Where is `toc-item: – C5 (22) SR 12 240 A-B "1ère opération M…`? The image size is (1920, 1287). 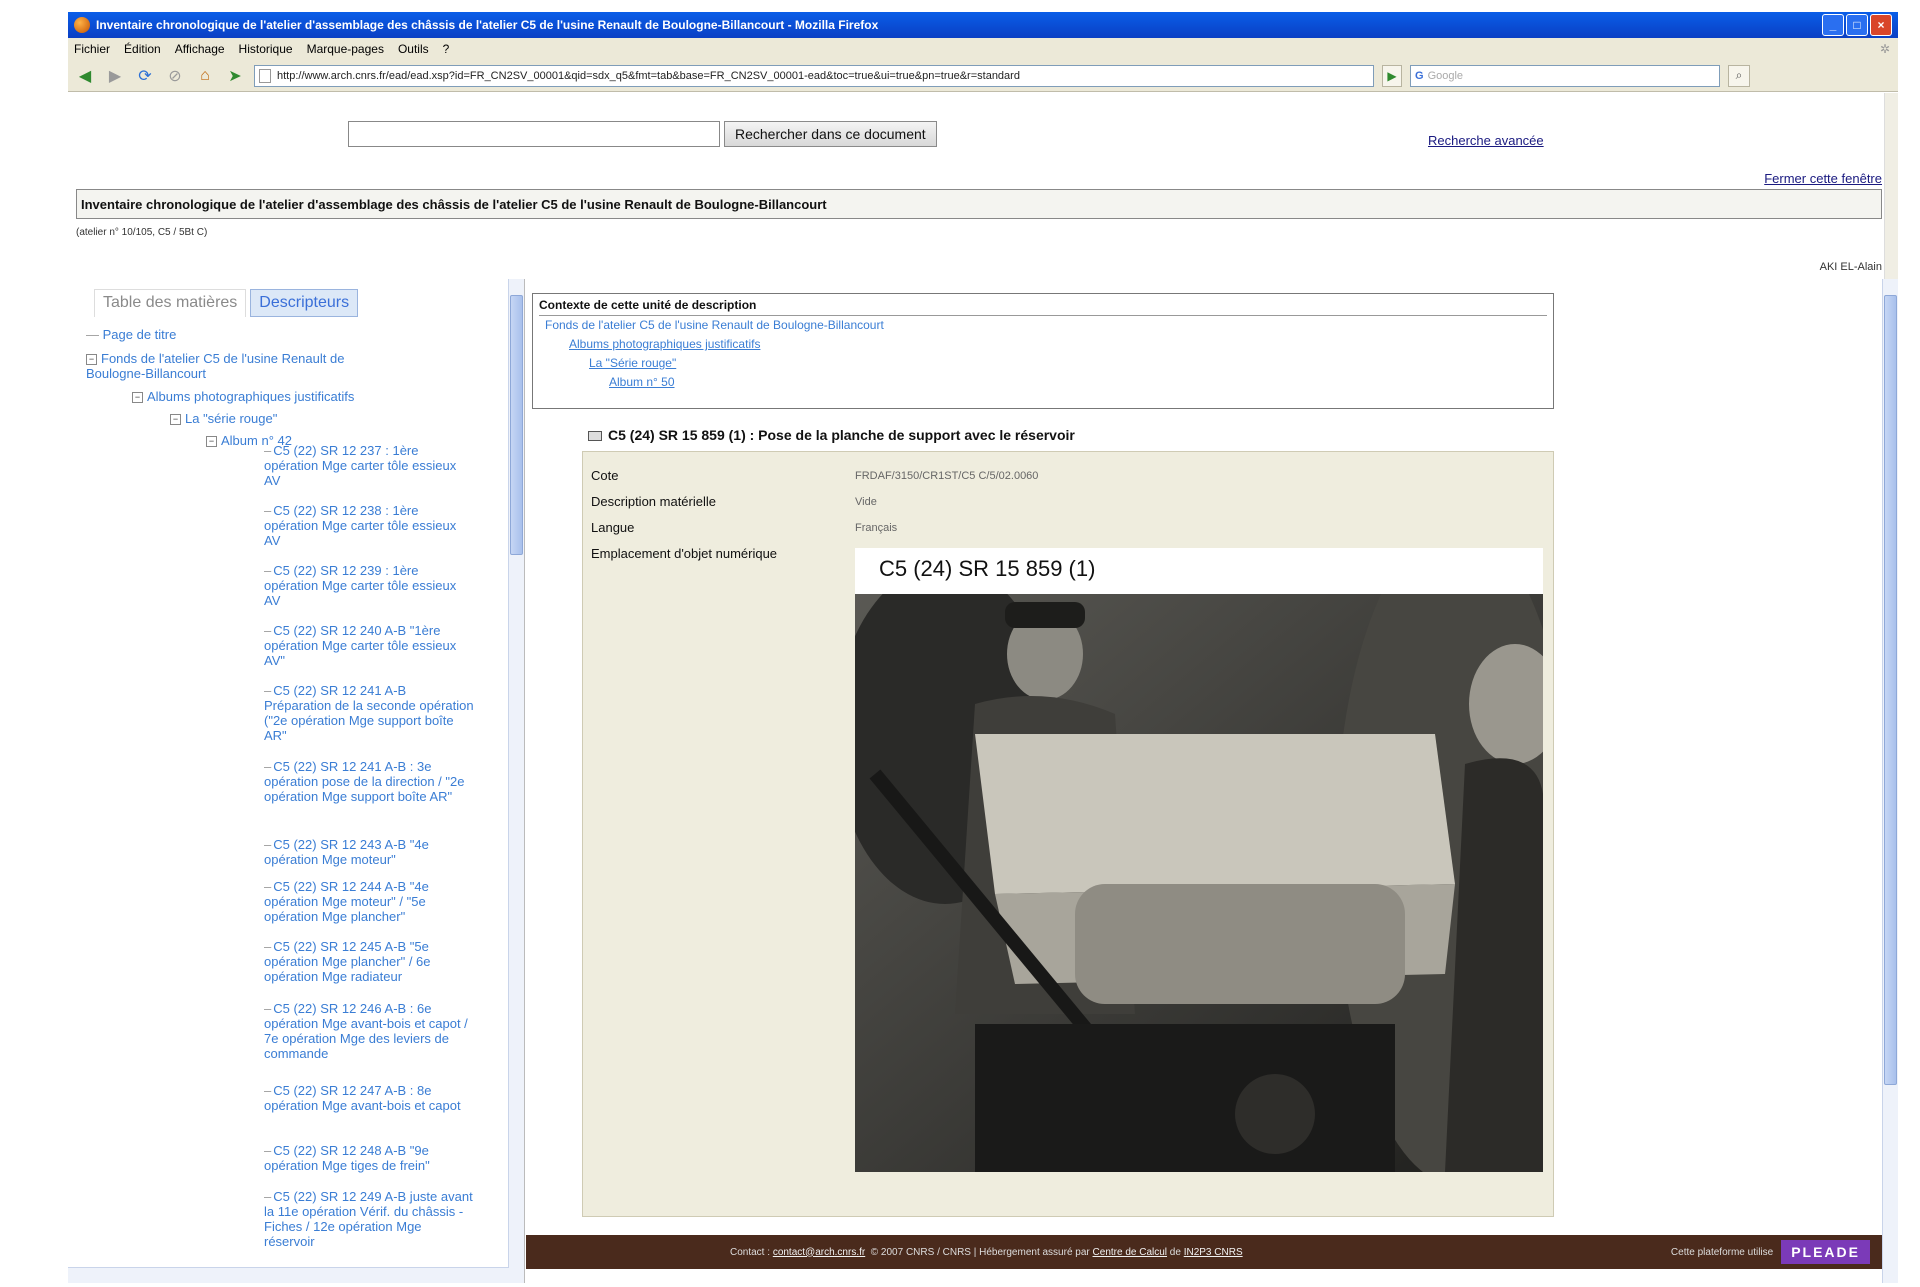
toc-item: – C5 (22) SR 12 240 A-B "1ère opération M… is located at coordinates (369, 645).